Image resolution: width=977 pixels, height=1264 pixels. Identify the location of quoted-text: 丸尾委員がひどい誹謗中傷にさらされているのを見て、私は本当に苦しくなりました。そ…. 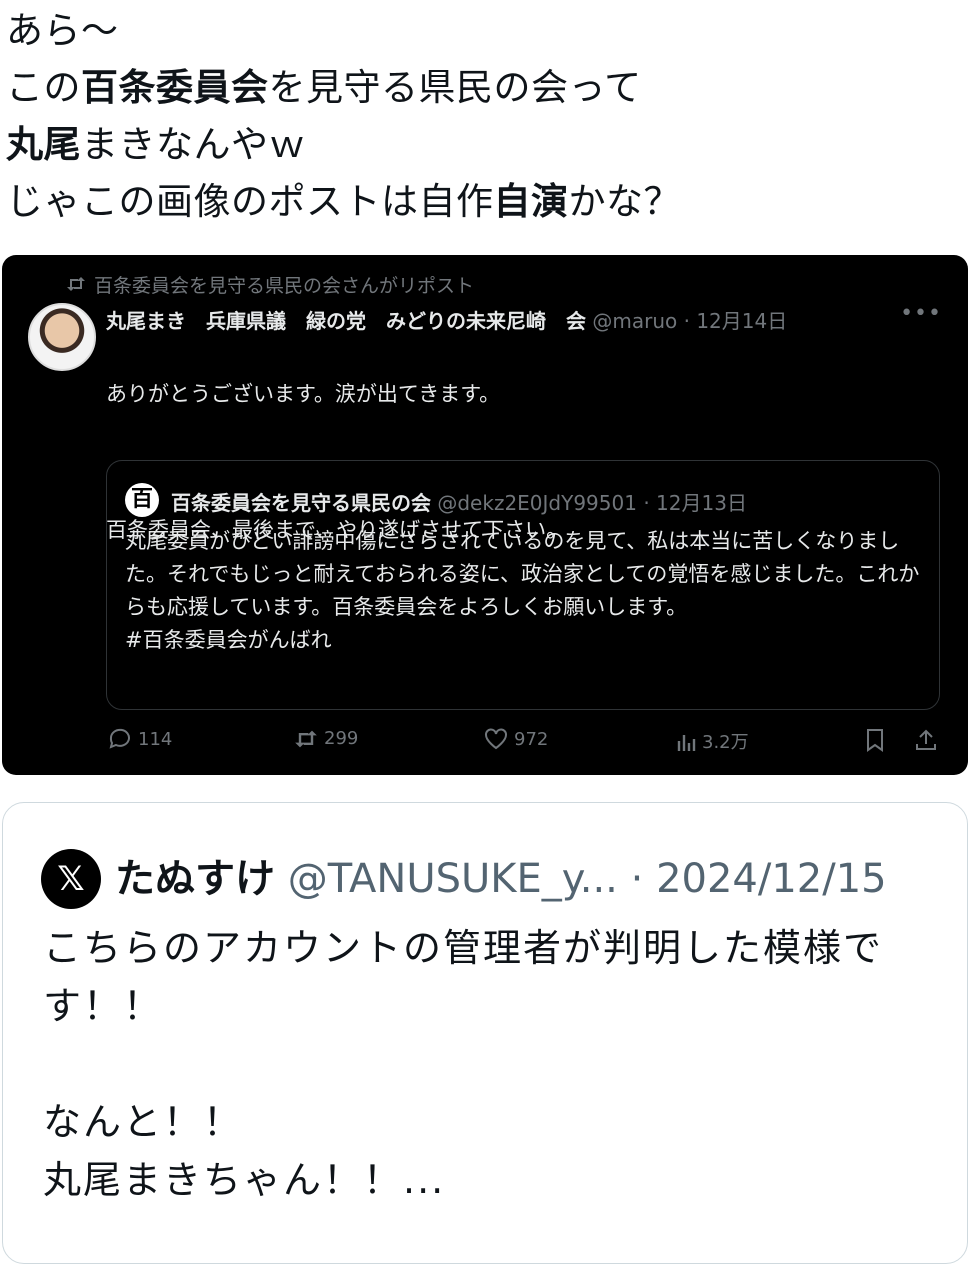
(525, 591).